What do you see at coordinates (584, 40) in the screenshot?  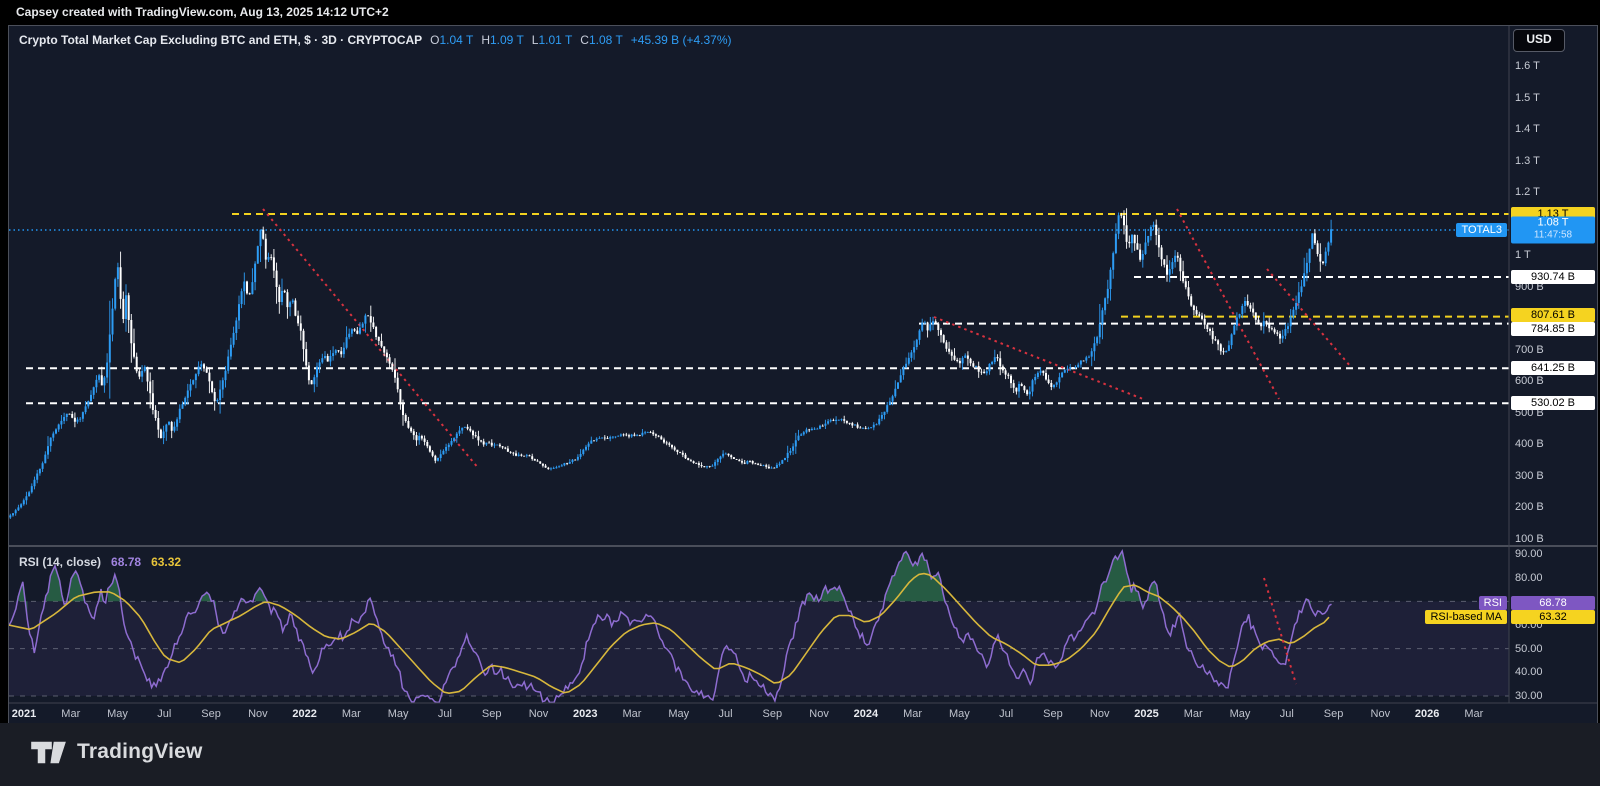 I see `ohlc-letter: C` at bounding box center [584, 40].